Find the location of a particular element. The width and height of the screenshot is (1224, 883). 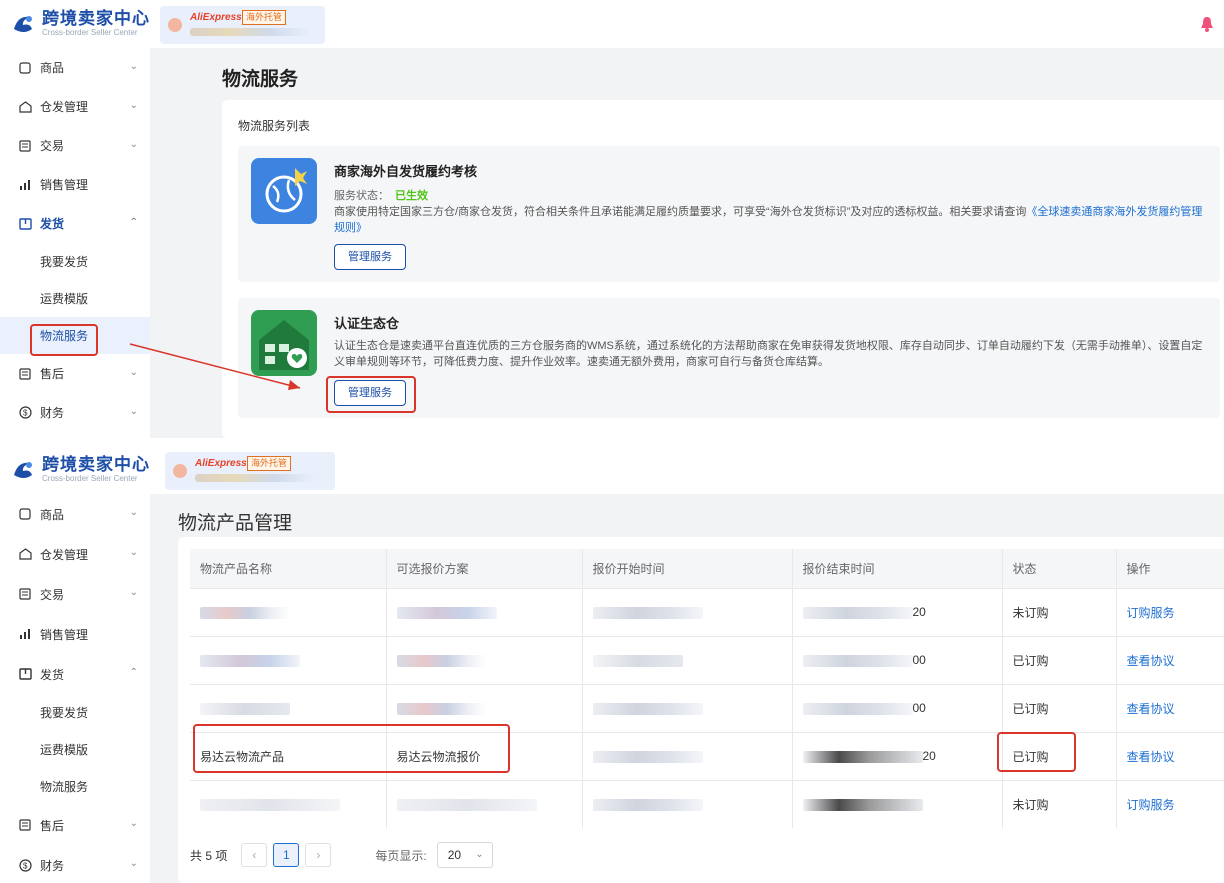

platform-label: AliExpress is located at coordinates (221, 463).